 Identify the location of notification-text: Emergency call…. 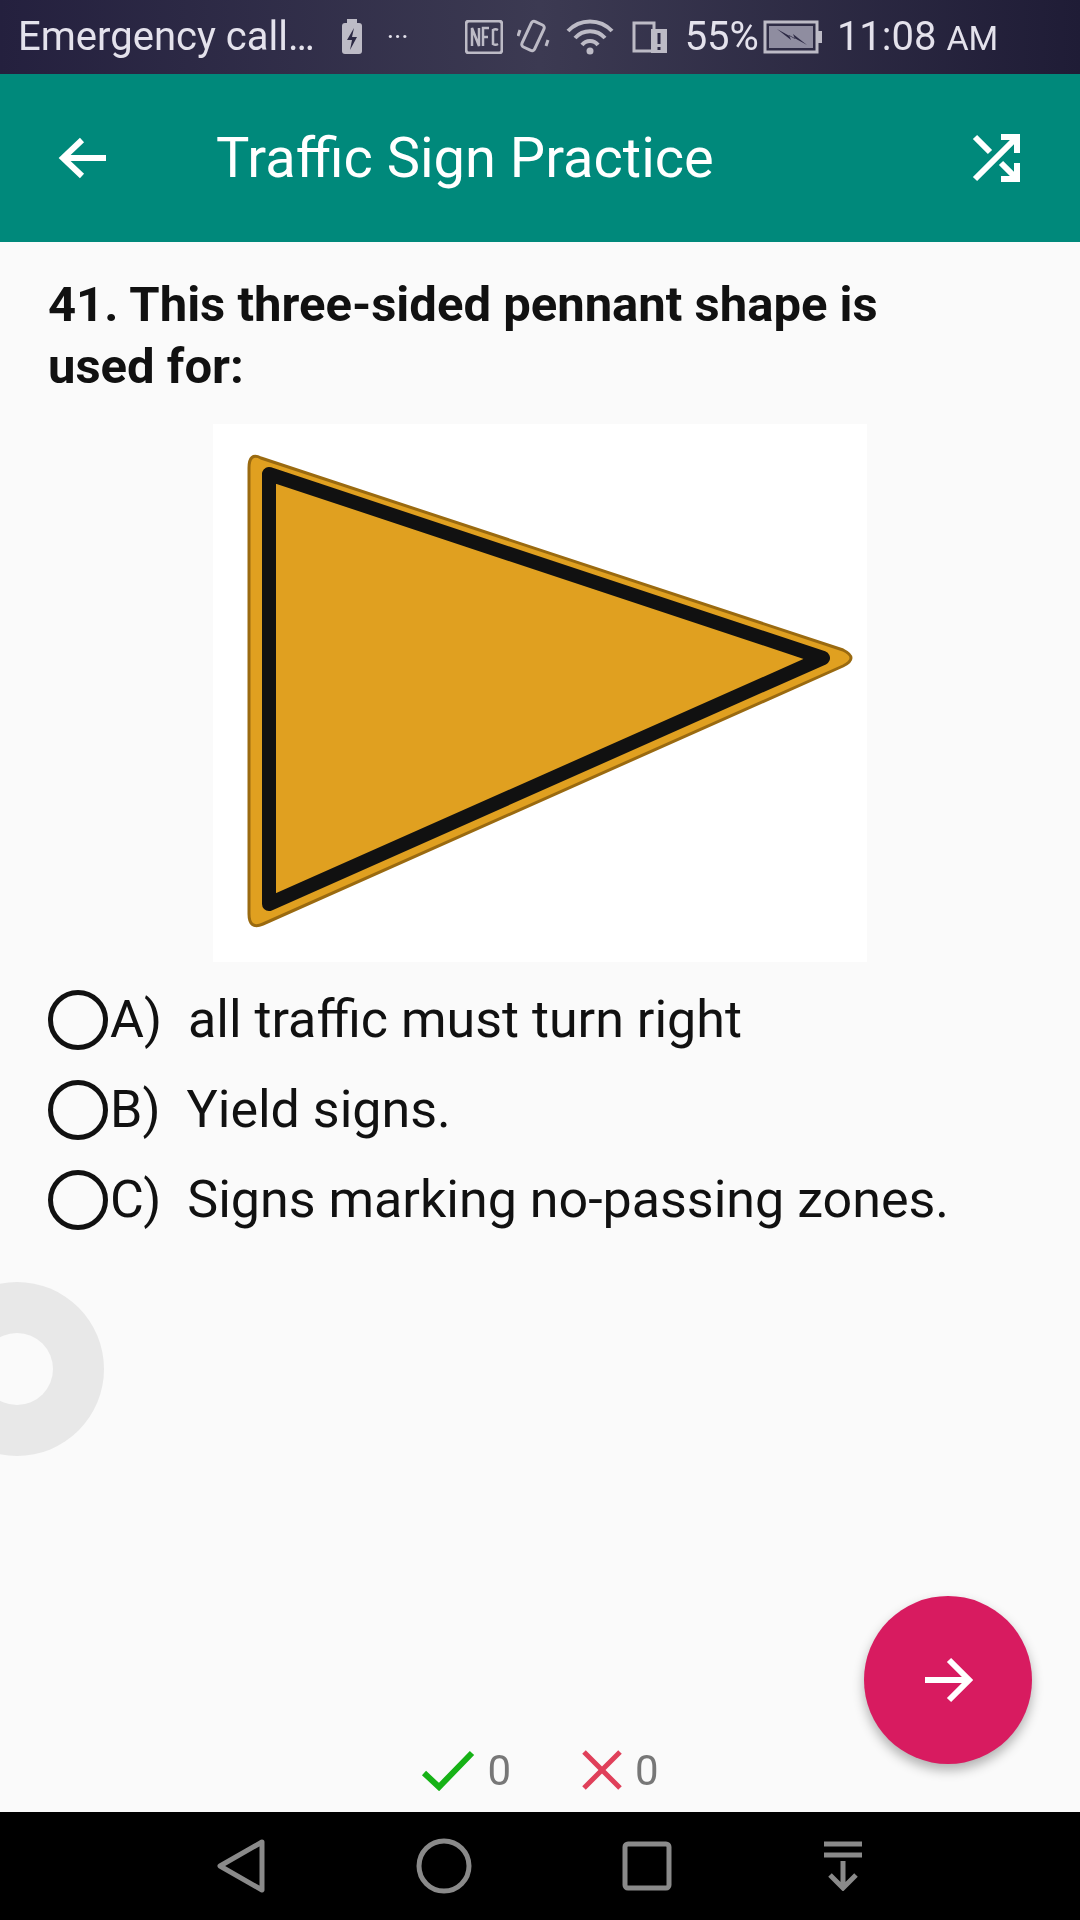
(166, 37).